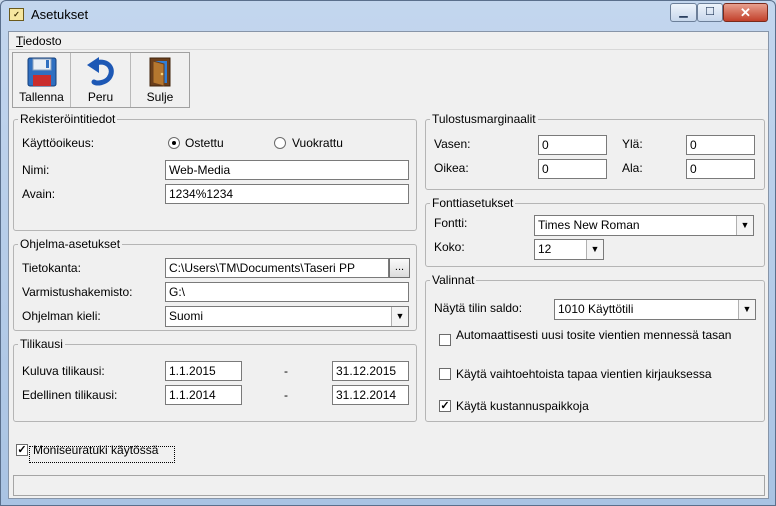  Describe the element at coordinates (370, 395) in the screenshot. I see `previous-fiscal-end: 31.12.2014` at that location.